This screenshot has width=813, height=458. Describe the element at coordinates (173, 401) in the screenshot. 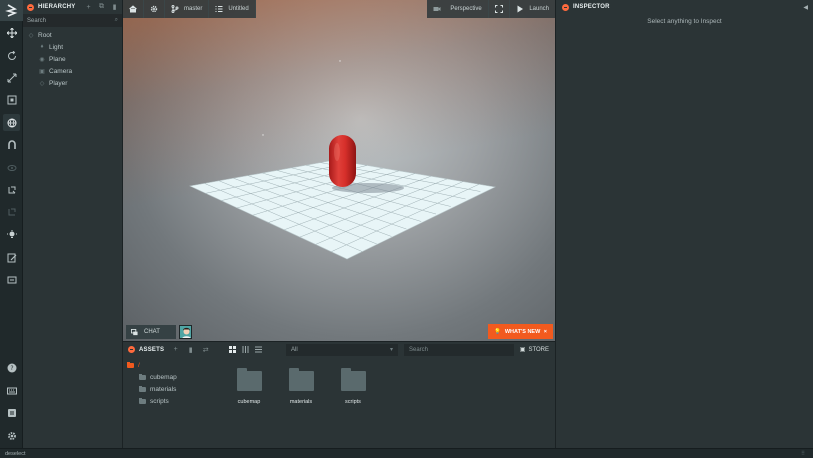

I see `folder-scripts: scripts` at that location.